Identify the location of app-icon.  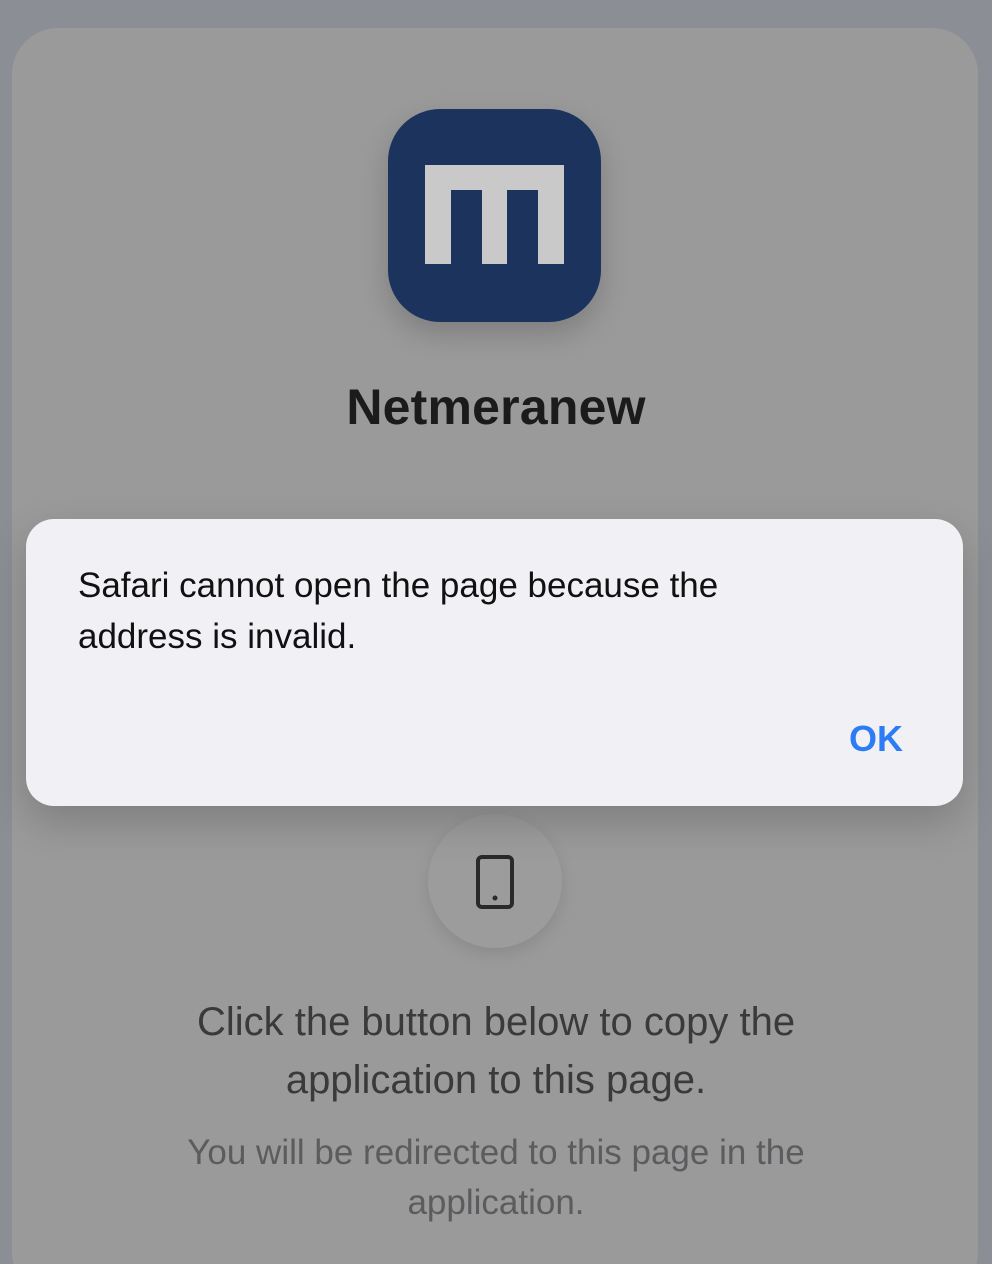
(494, 215).